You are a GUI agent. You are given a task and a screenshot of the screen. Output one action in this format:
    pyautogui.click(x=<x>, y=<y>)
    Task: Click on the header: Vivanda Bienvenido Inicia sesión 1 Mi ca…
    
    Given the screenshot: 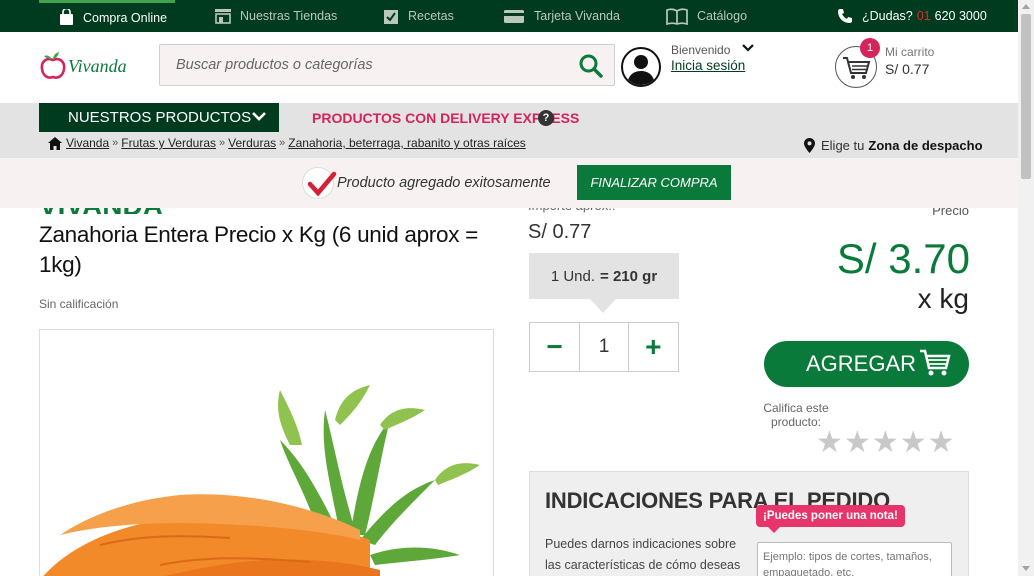 What is the action you would take?
    pyautogui.click(x=509, y=67)
    